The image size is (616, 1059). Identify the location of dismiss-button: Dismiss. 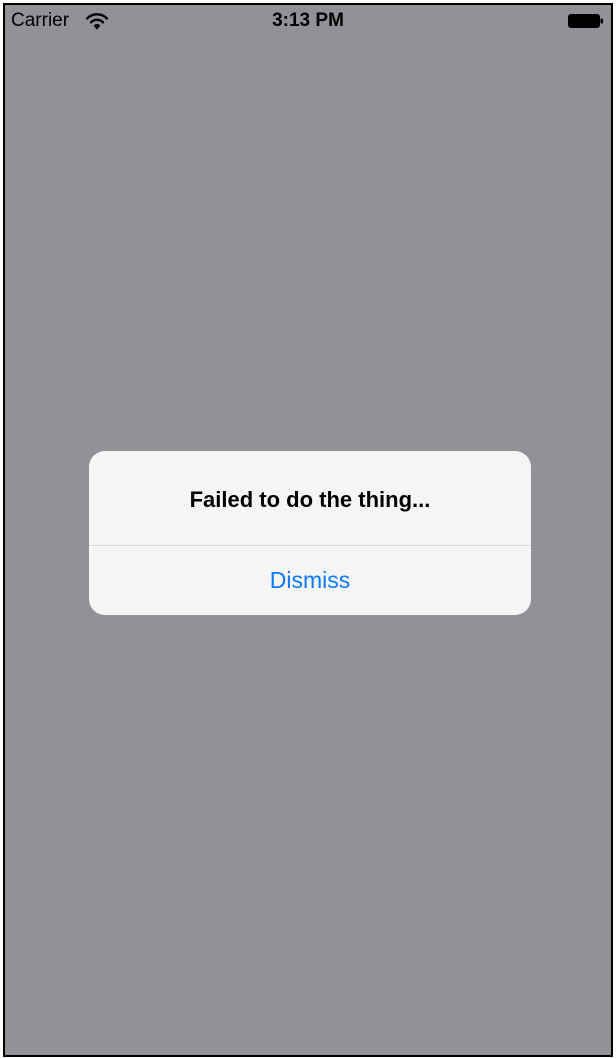
(310, 580).